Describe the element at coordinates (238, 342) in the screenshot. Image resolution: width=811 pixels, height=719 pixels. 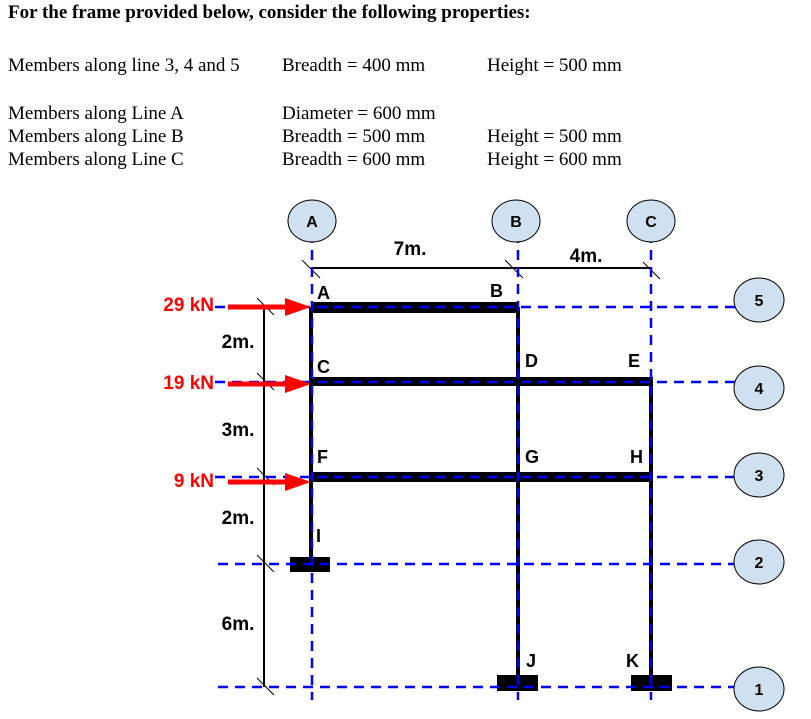
I see `height-label-2m-top: 2m.` at that location.